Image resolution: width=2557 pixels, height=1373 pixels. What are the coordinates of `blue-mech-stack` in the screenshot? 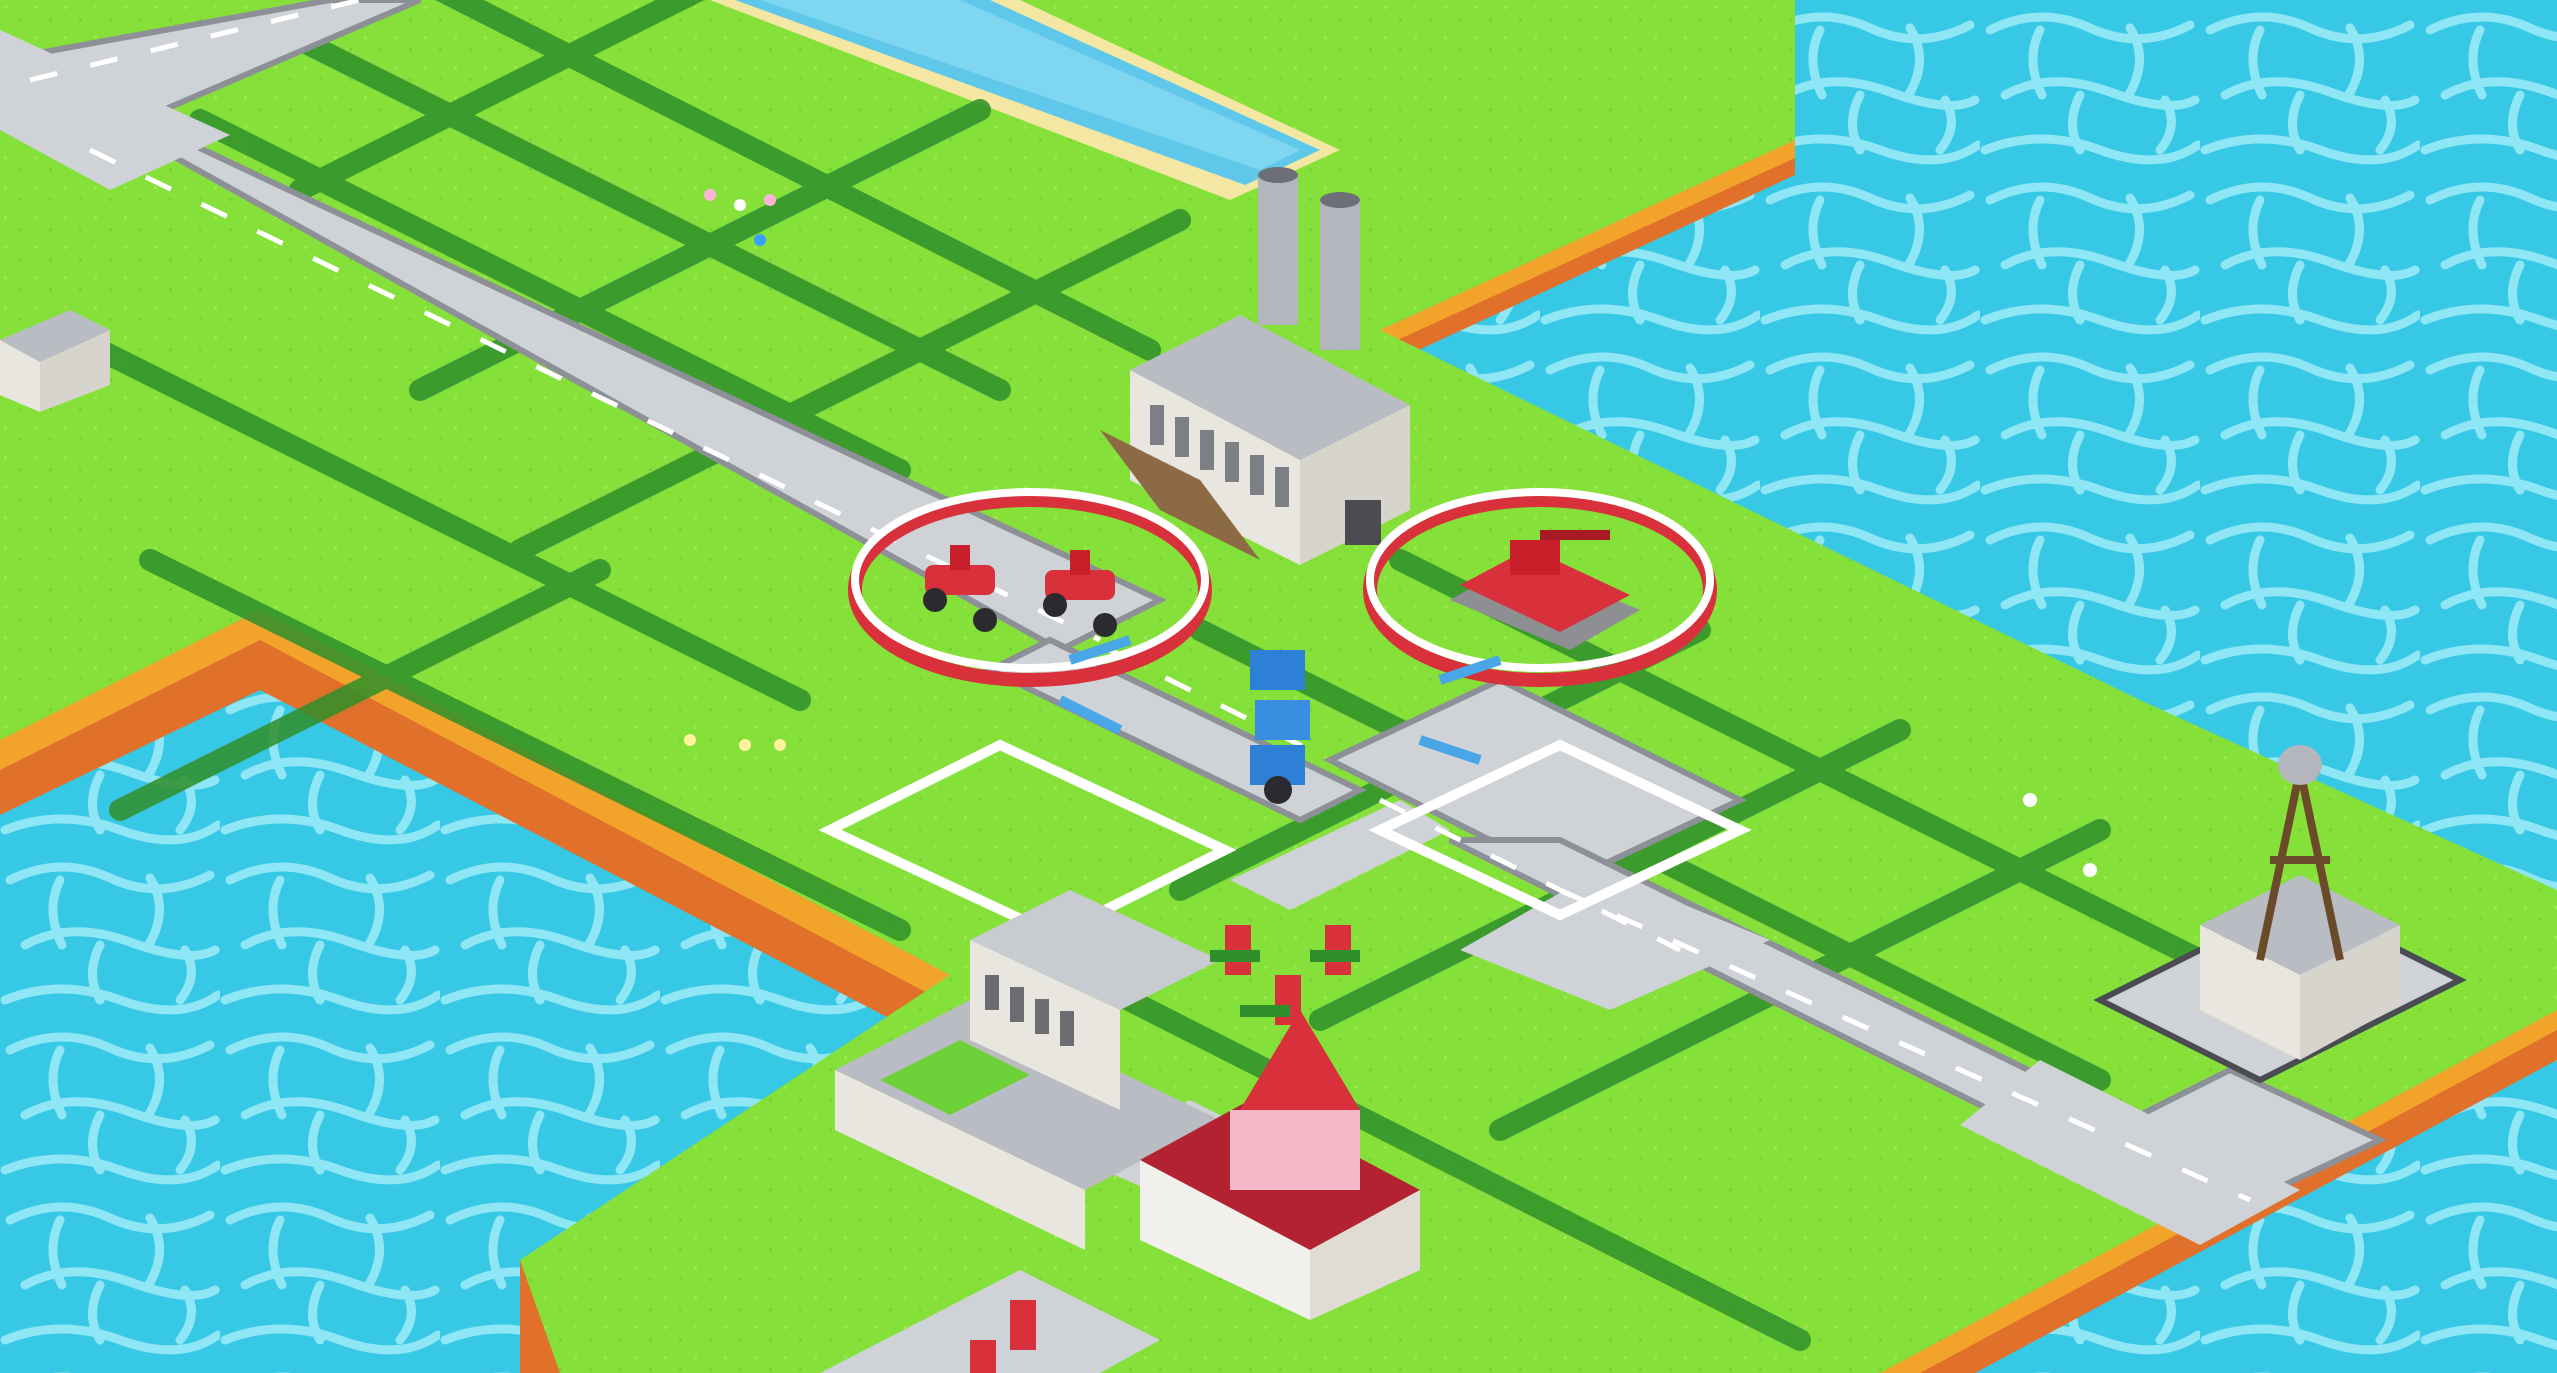 It's located at (1280, 727).